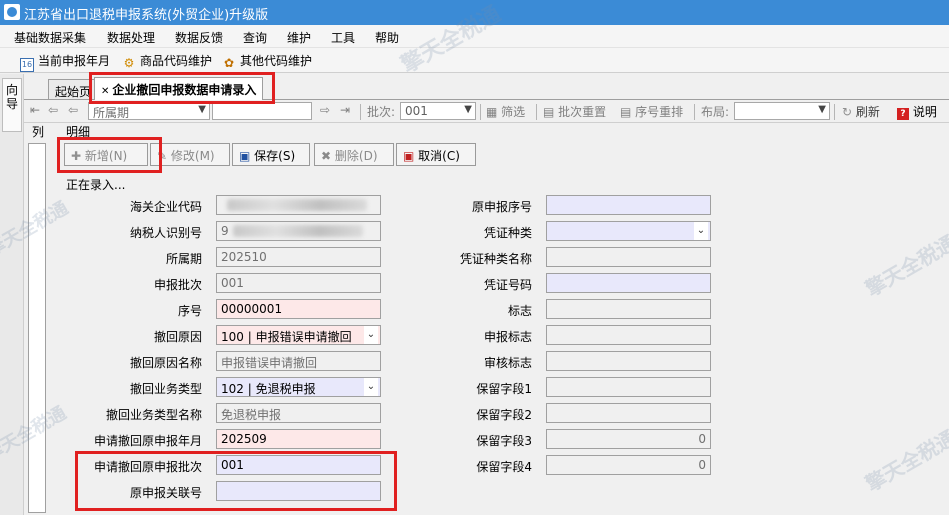 The image size is (949, 515). I want to click on menu-data-processing: 数据处理, so click(131, 37).